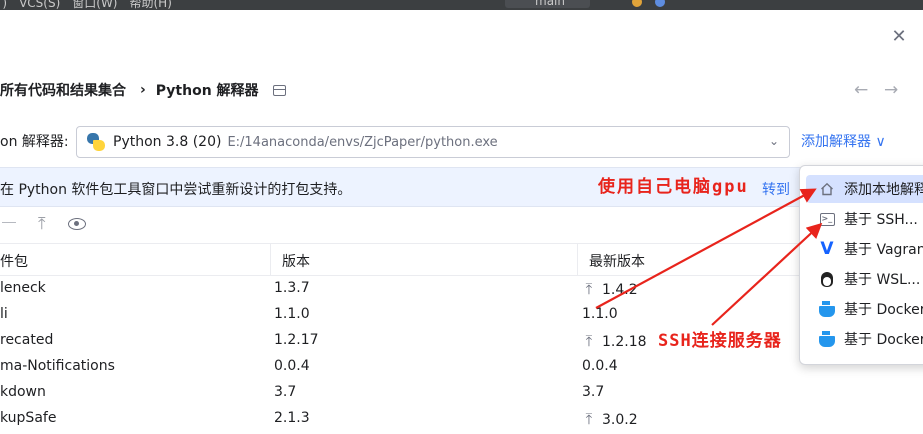  What do you see at coordinates (176, 190) in the screenshot?
I see `banner-text: 在 Python 软件包工具窗口中尝试重新设计的打包支持。` at bounding box center [176, 190].